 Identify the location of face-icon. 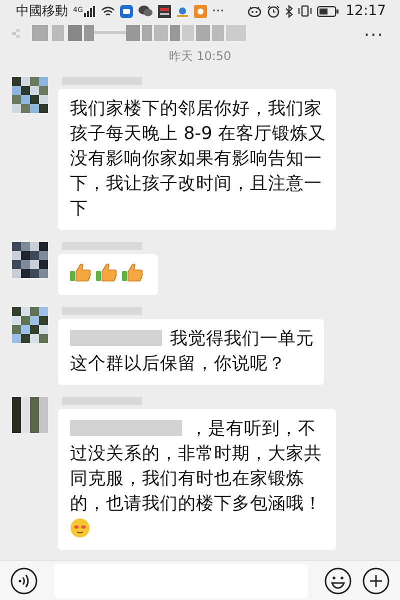
(254, 11).